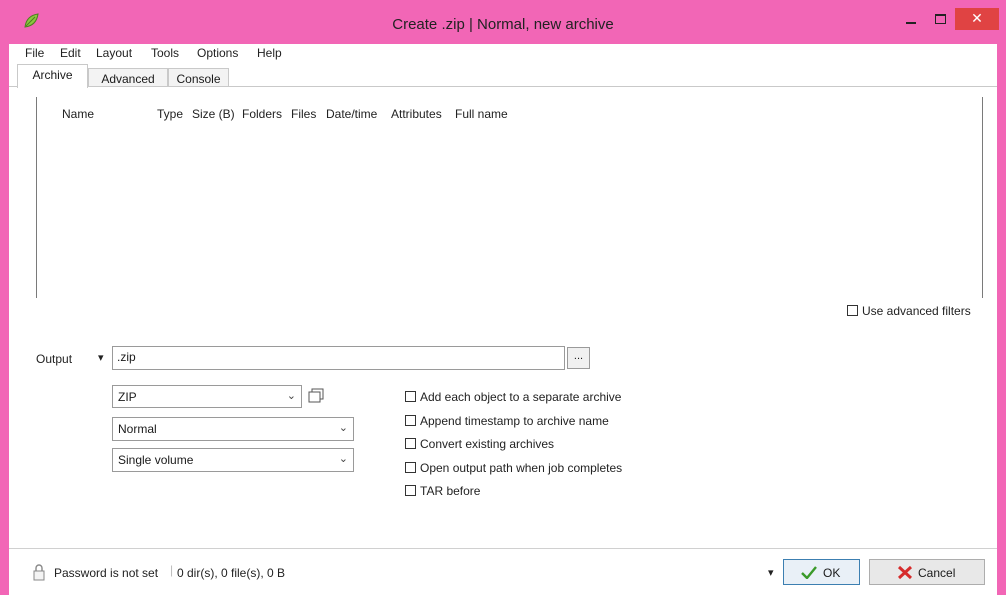 The image size is (1006, 596). I want to click on convert-archives-checkbox: Convert existing archives, so click(479, 443).